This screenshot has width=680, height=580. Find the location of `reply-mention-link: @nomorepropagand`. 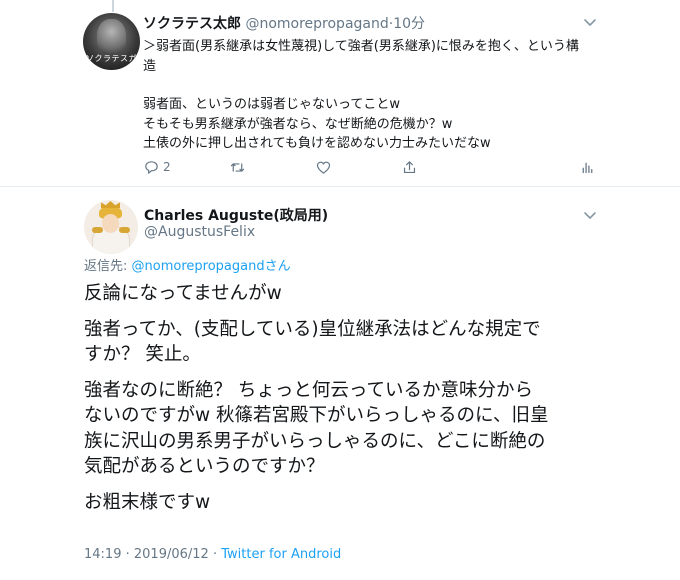

reply-mention-link: @nomorepropagand is located at coordinates (198, 266).